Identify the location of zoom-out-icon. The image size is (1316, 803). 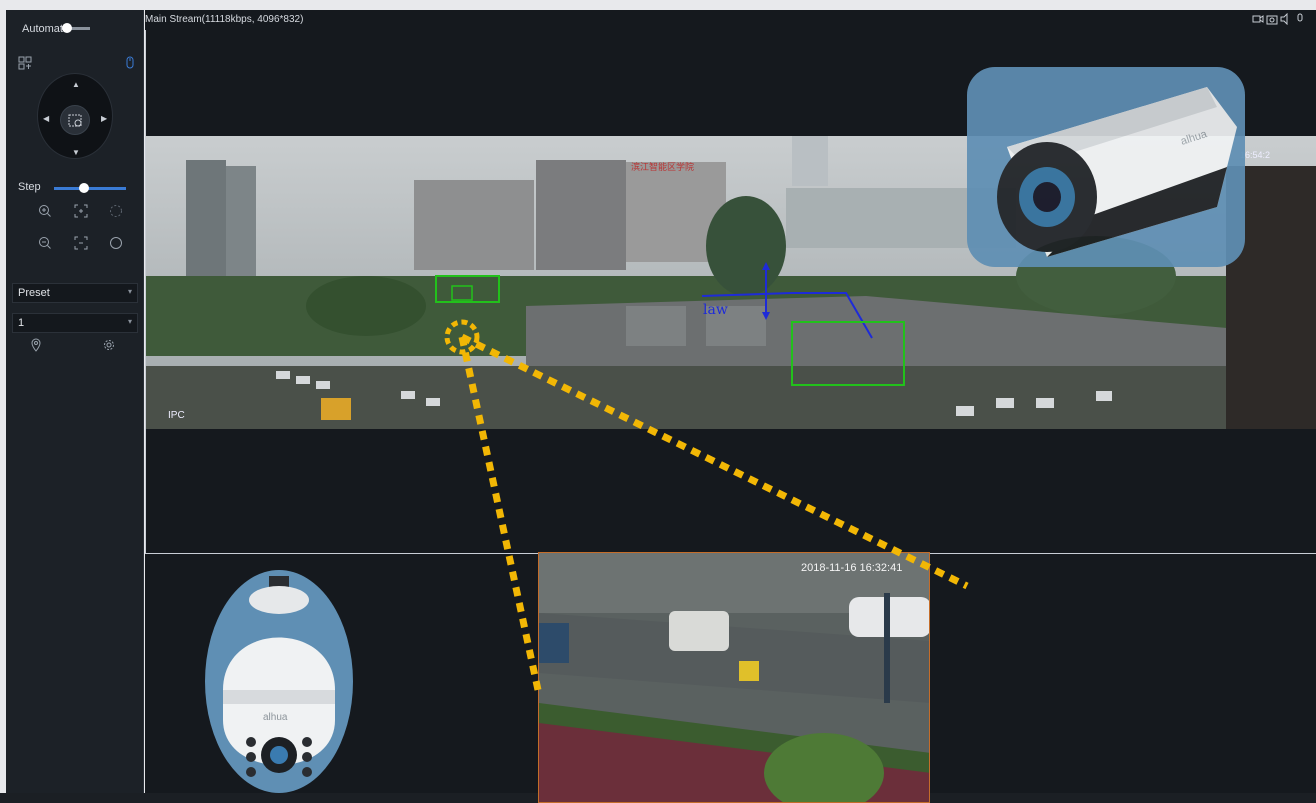
(45, 243).